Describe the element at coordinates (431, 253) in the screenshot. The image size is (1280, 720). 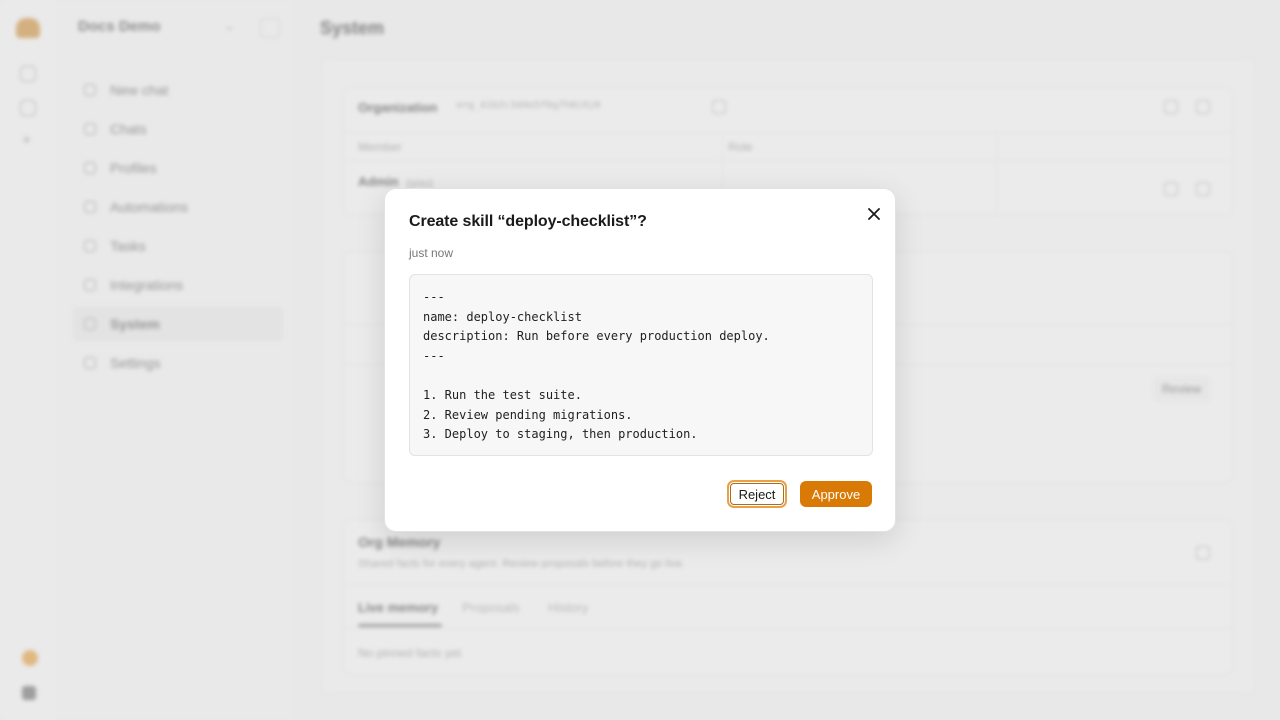
I see `dialog-timestamp: just now` at that location.